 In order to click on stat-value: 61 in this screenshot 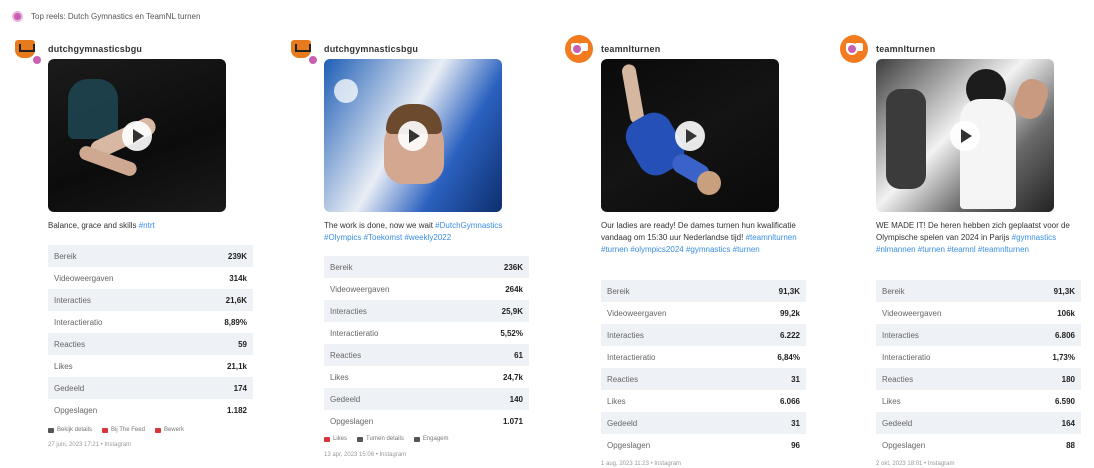, I will do `click(518, 355)`.